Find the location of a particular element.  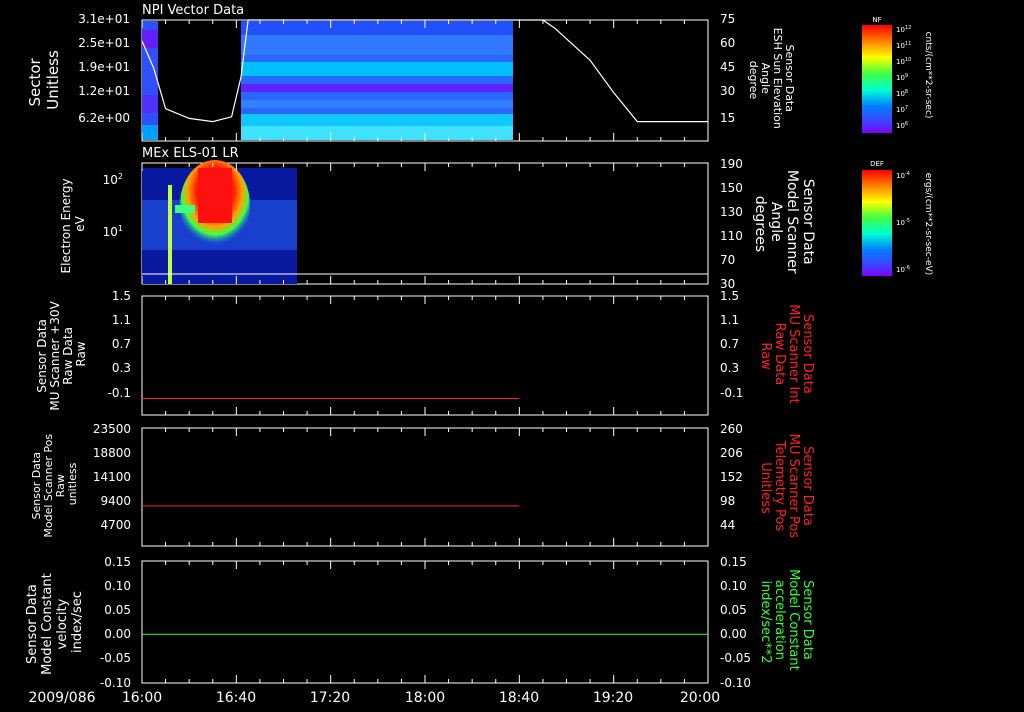

tick-label: 102 is located at coordinates (113, 179).